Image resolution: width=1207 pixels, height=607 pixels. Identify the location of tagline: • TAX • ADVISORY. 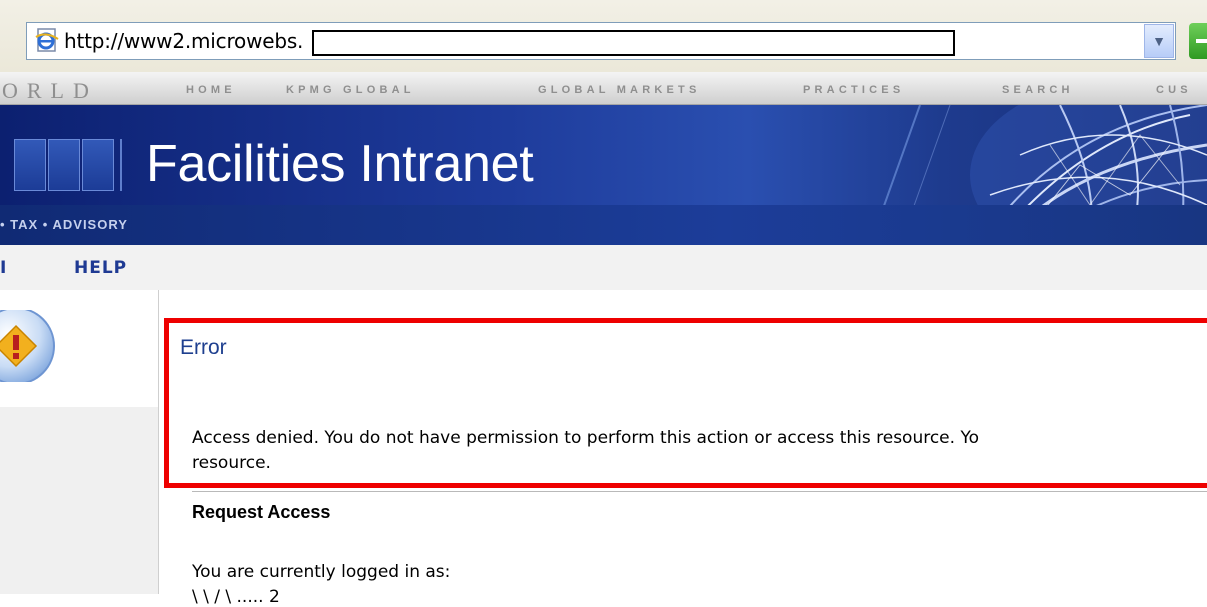
(64, 224).